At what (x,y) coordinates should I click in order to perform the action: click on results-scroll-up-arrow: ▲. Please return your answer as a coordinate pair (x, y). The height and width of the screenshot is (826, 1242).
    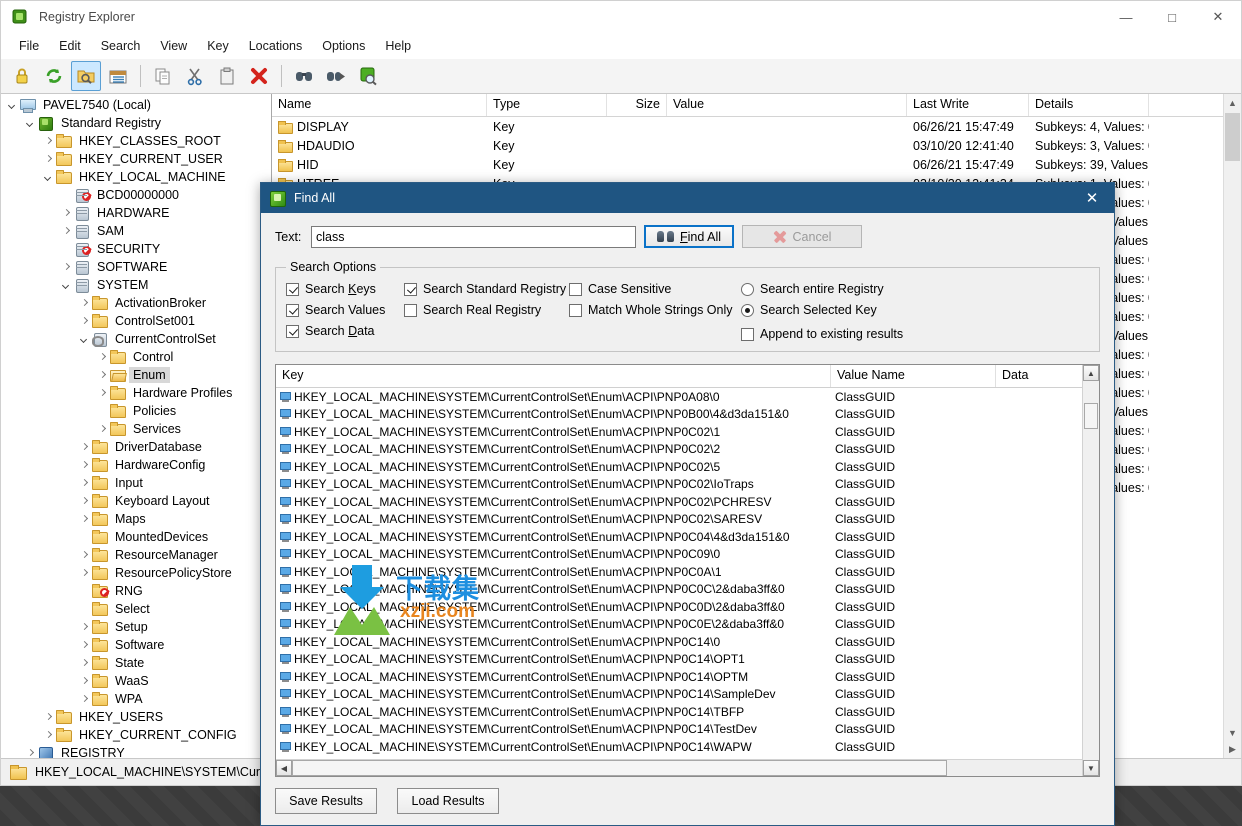
    Looking at the image, I should click on (1091, 373).